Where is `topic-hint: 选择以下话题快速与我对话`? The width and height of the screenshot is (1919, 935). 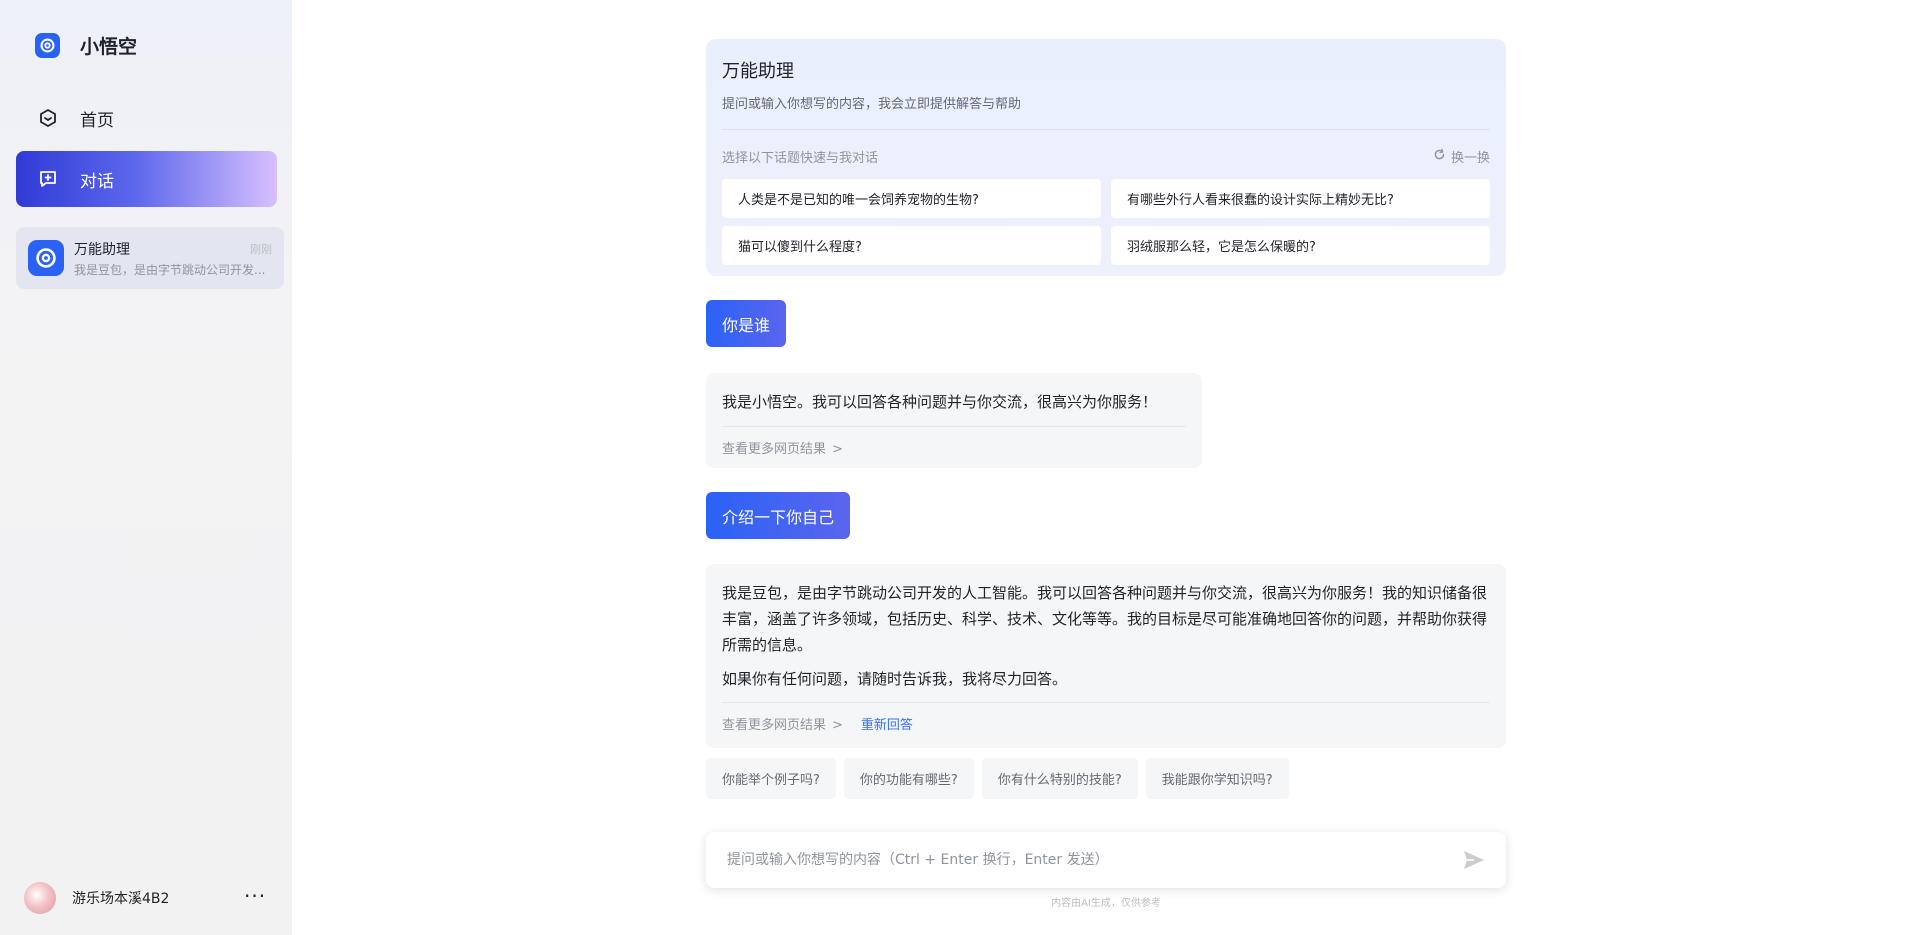 topic-hint: 选择以下话题快速与我对话 is located at coordinates (800, 158).